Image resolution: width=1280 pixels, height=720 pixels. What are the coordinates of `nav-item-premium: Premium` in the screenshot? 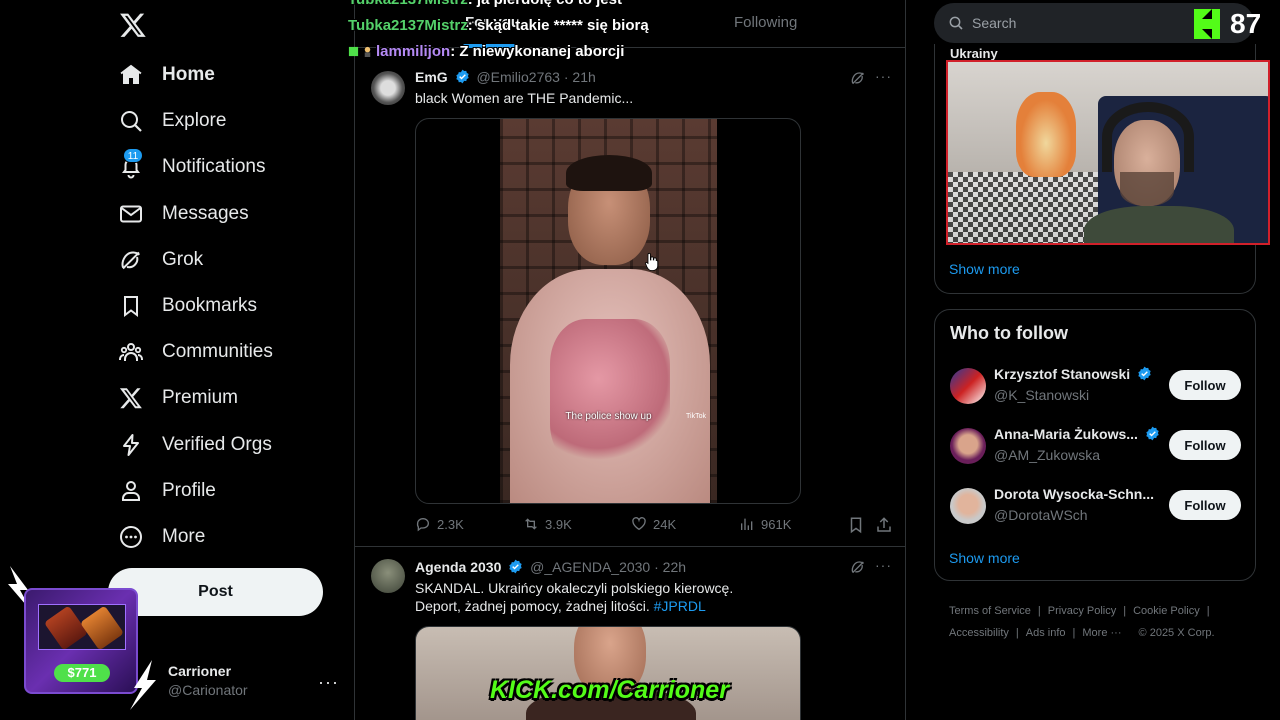 It's located at (228, 398).